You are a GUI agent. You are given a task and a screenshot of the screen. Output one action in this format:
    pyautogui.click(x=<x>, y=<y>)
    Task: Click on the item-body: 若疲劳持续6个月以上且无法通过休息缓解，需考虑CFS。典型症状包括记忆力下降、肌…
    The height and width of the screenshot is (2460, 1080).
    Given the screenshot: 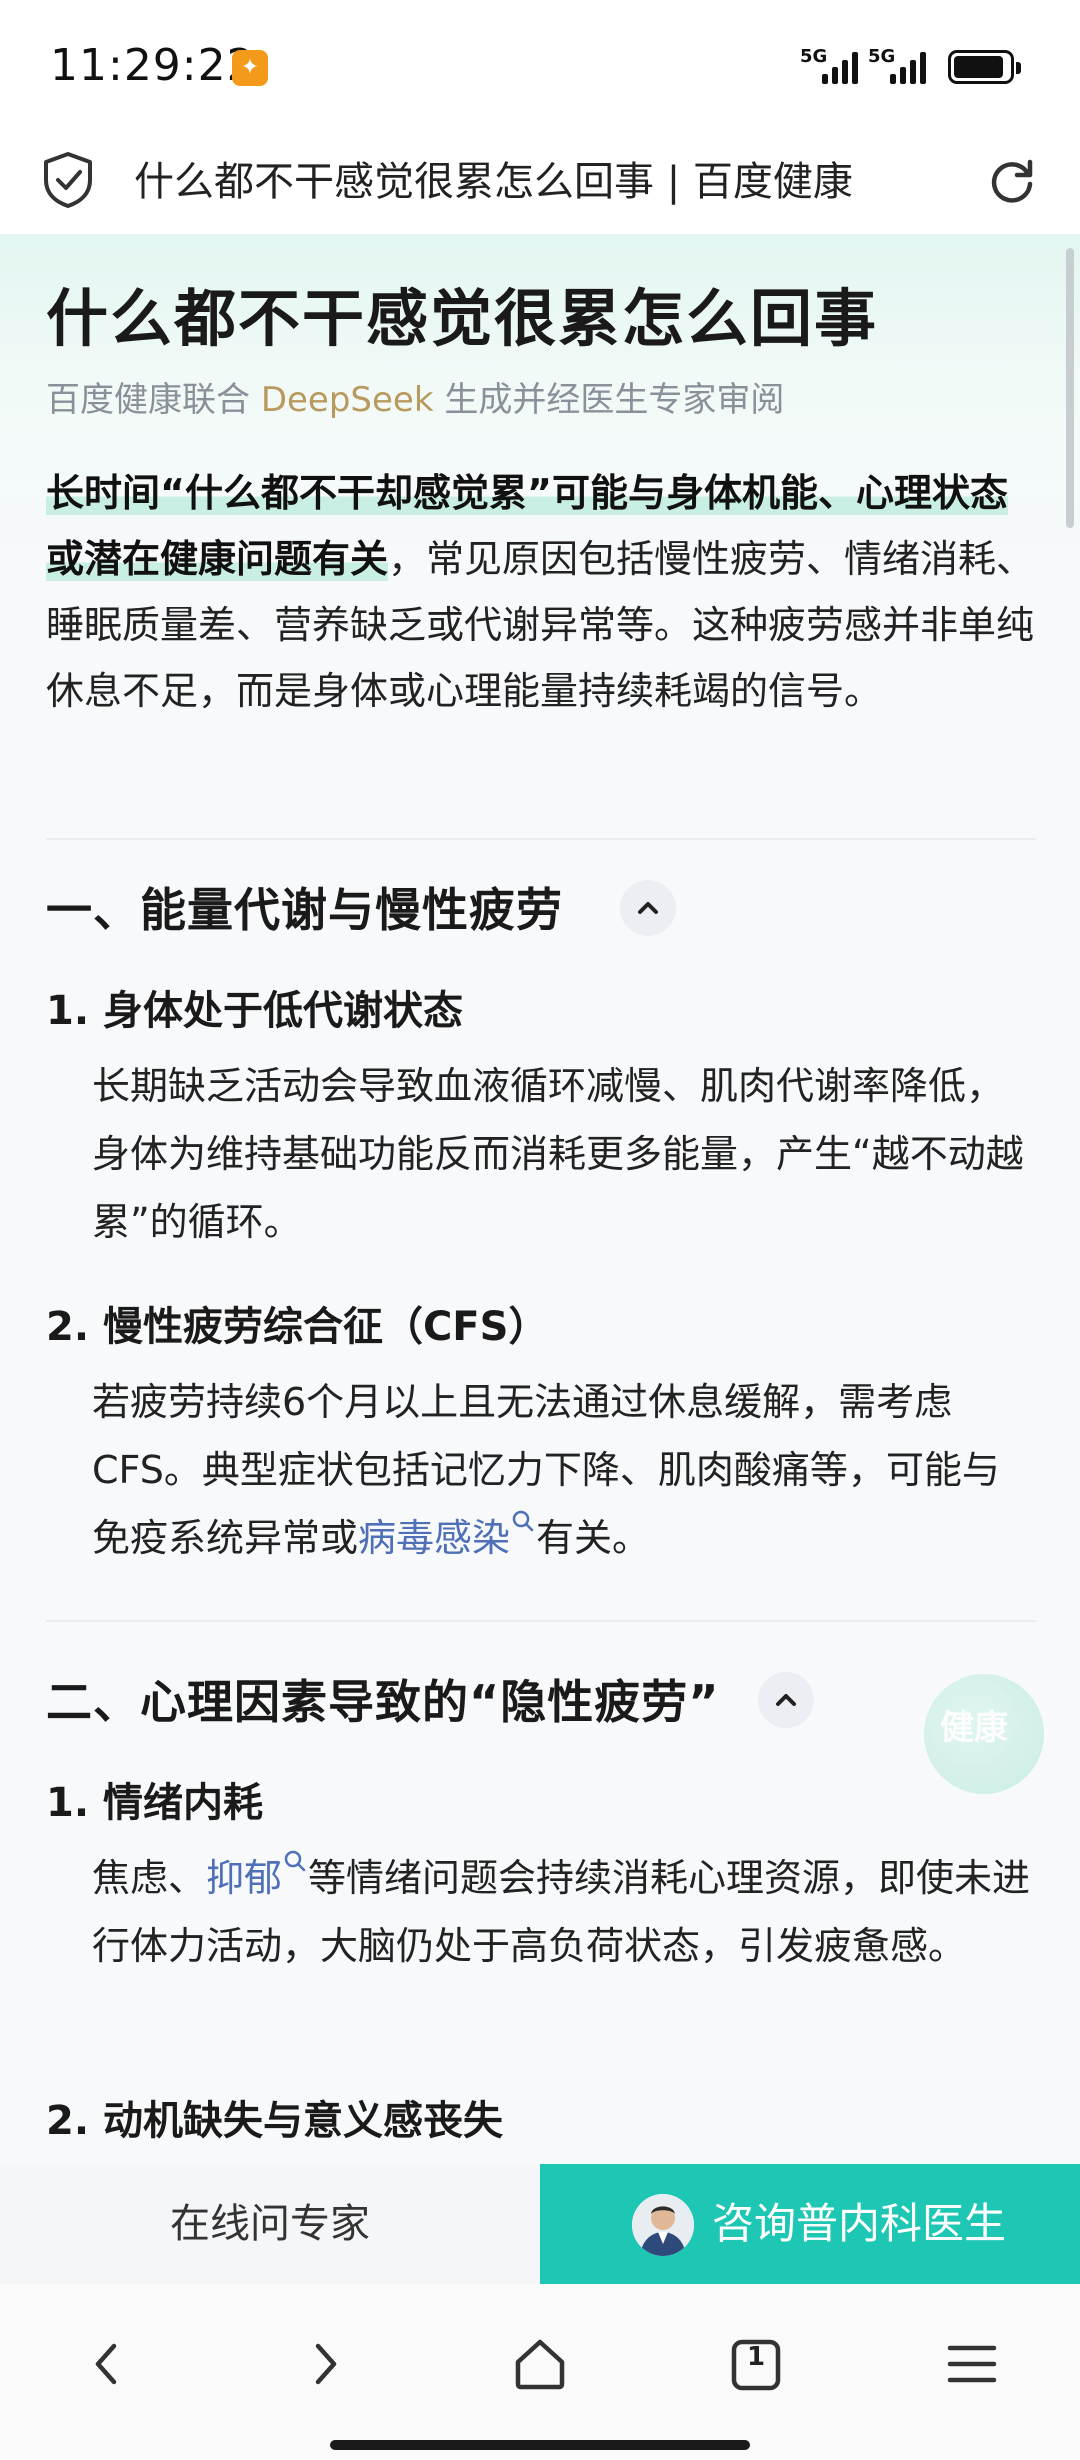 What is the action you would take?
    pyautogui.click(x=562, y=1470)
    